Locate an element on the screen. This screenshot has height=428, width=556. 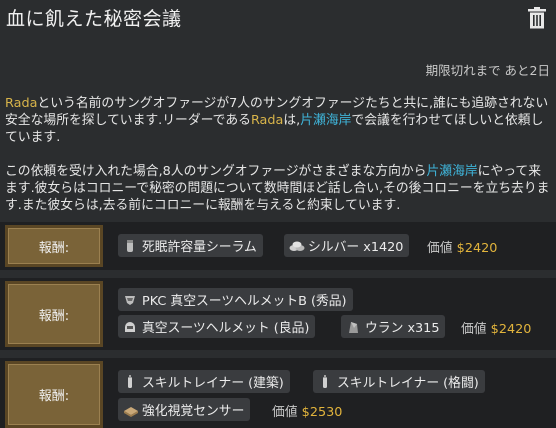
reward-item: スキルトレイナー (格闘) is located at coordinates (399, 381).